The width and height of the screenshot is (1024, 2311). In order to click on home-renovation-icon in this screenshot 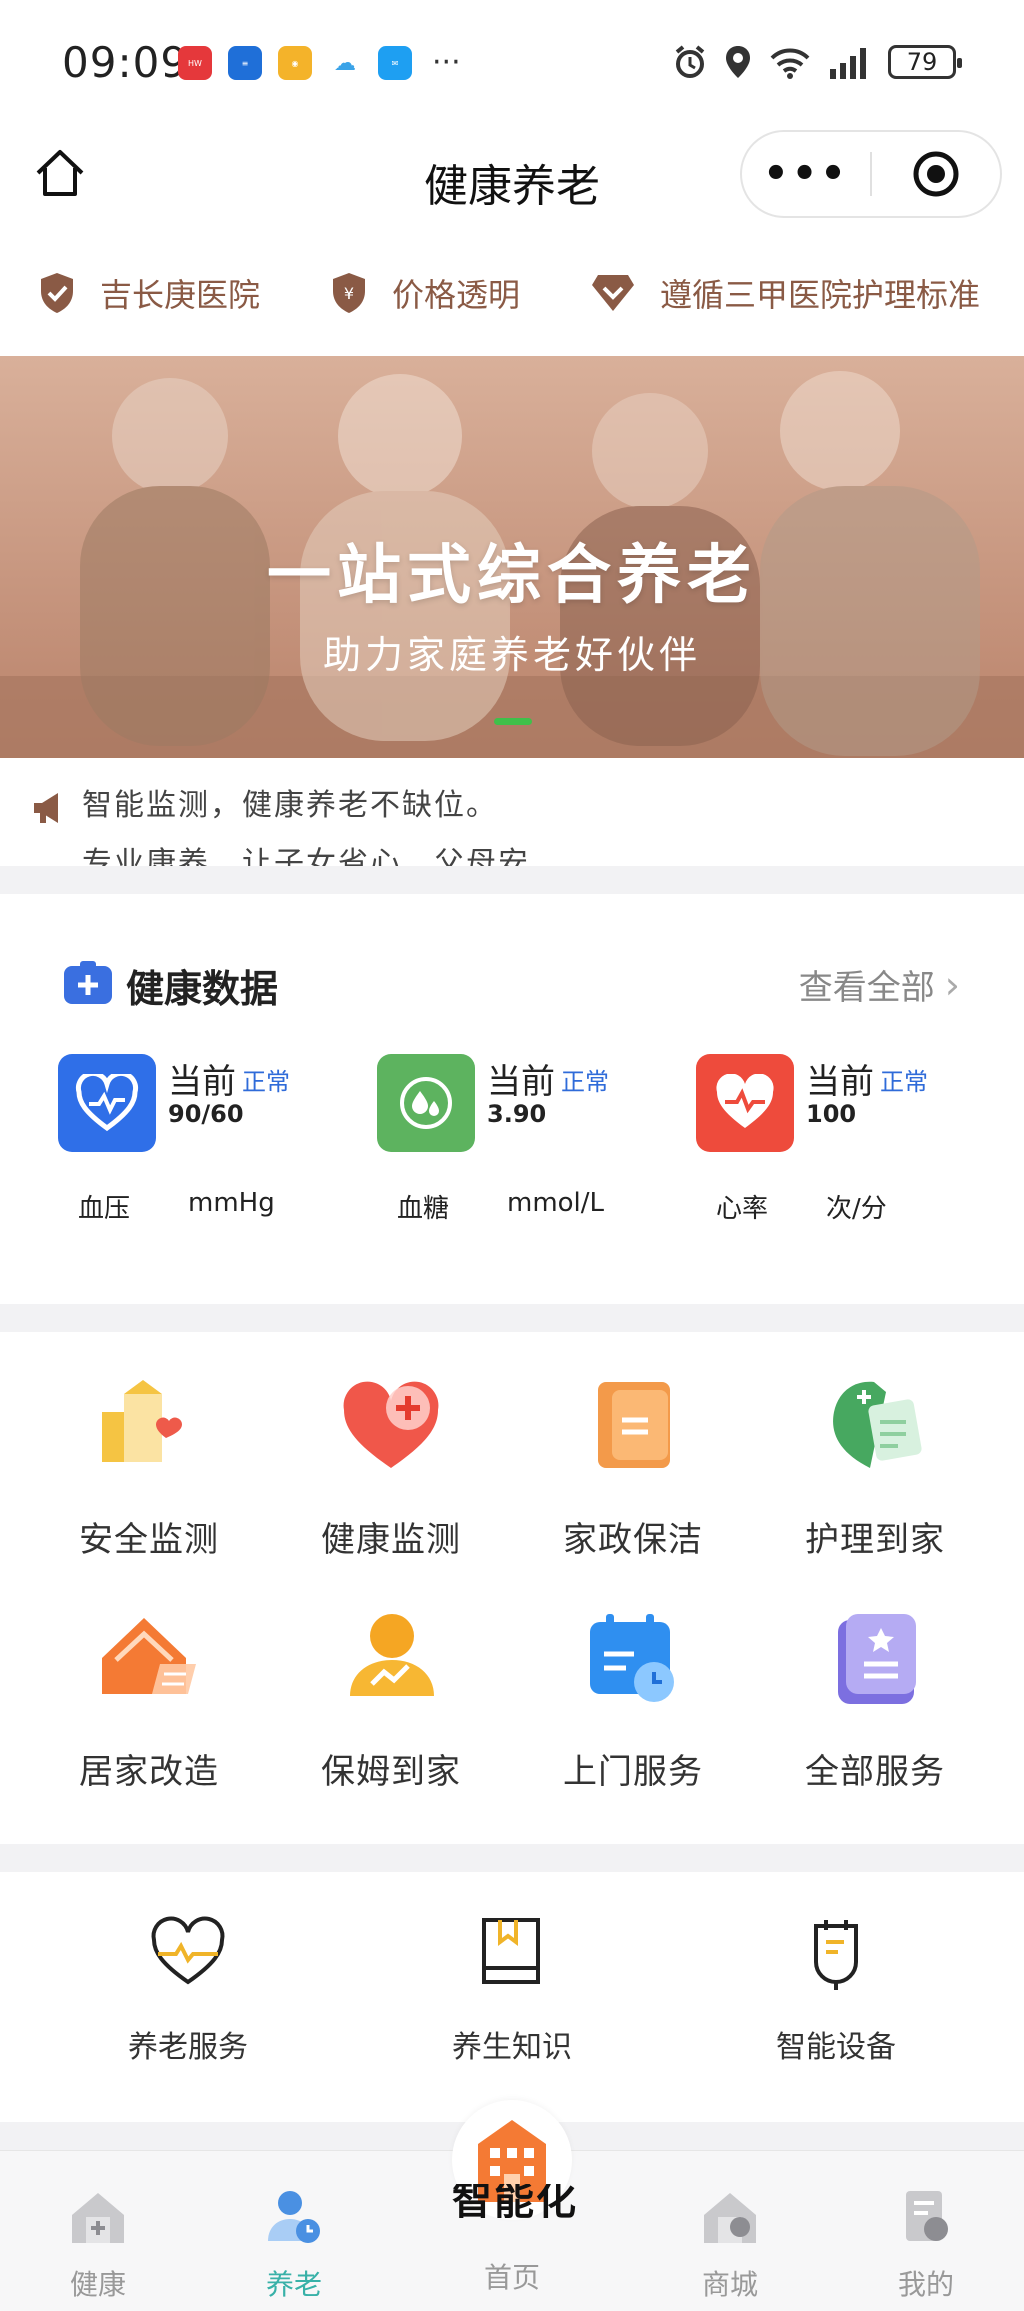, I will do `click(149, 1659)`.